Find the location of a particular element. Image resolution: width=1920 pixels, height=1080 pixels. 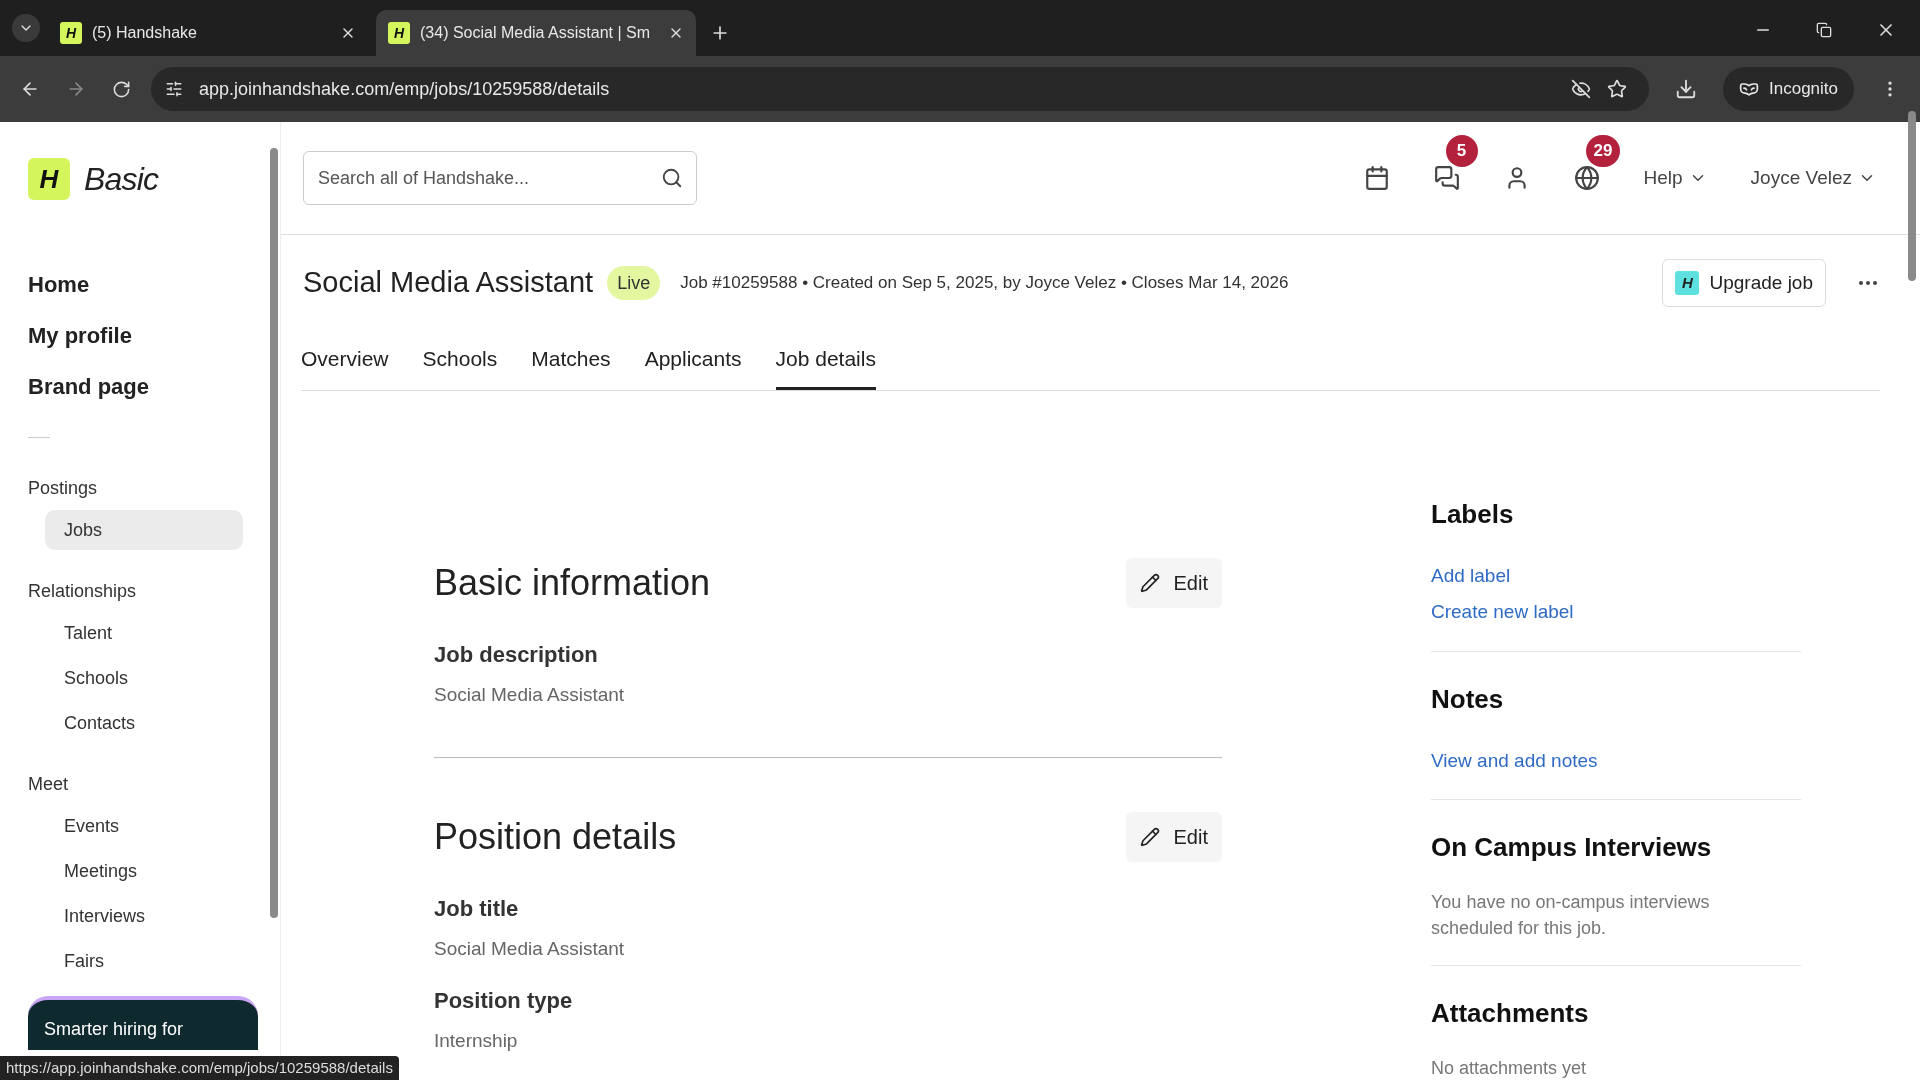

logo-text: Basic is located at coordinates (121, 179).